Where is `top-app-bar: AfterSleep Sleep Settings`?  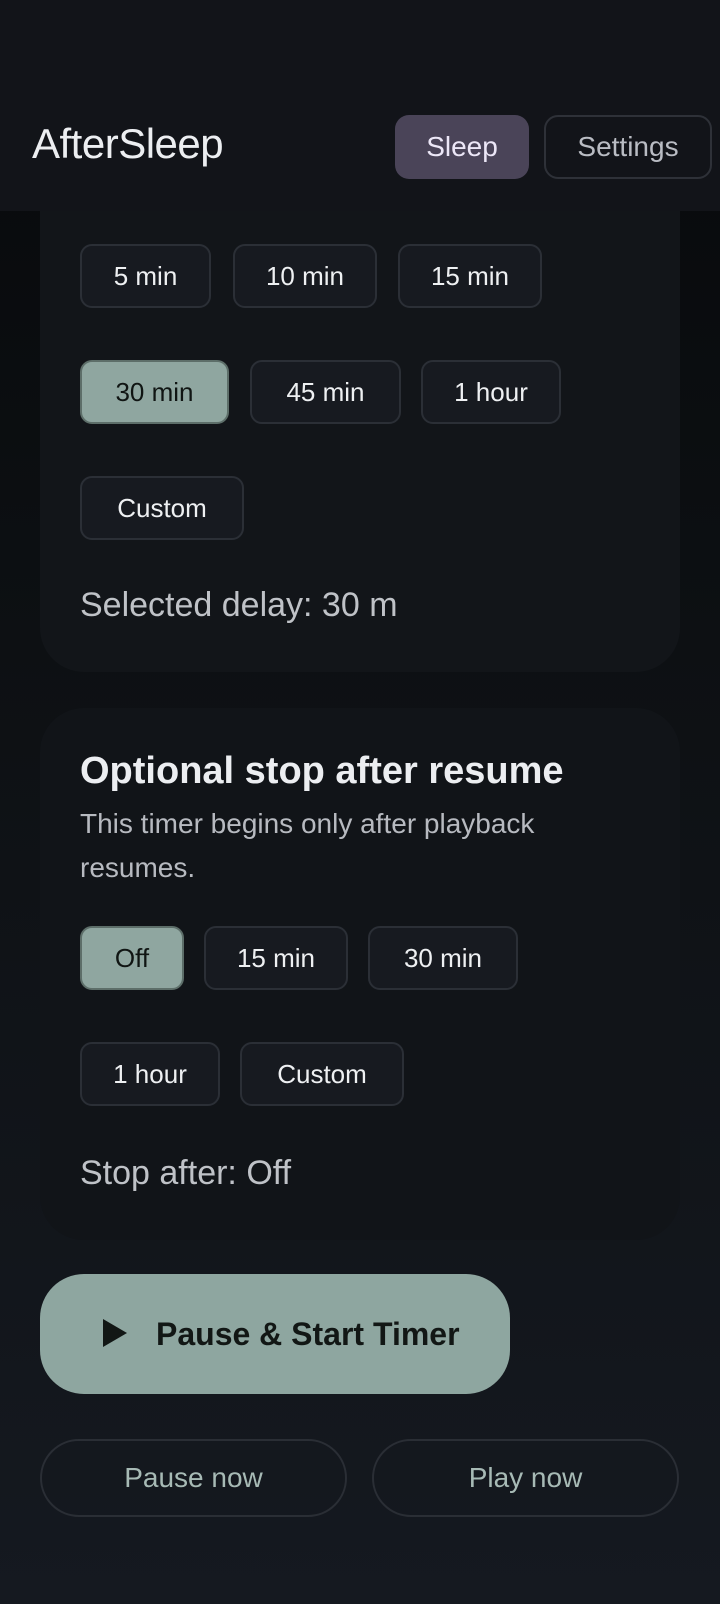 top-app-bar: AfterSleep Sleep Settings is located at coordinates (360, 105).